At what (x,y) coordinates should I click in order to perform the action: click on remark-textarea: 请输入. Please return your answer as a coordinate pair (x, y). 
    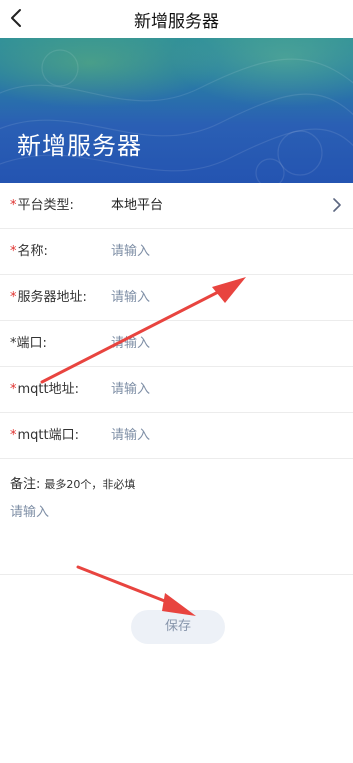
    Looking at the image, I should click on (29, 510).